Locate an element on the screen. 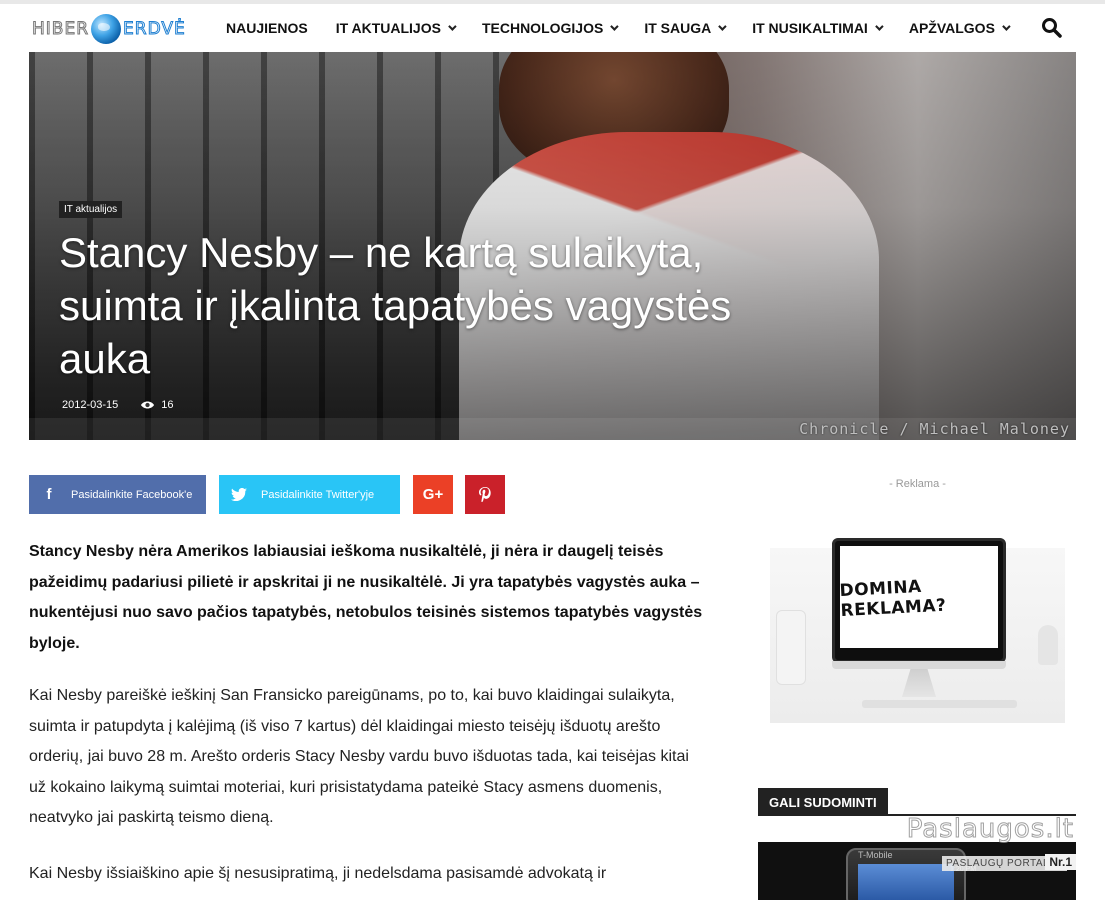  logo-text-left: HIBER is located at coordinates (60, 29).